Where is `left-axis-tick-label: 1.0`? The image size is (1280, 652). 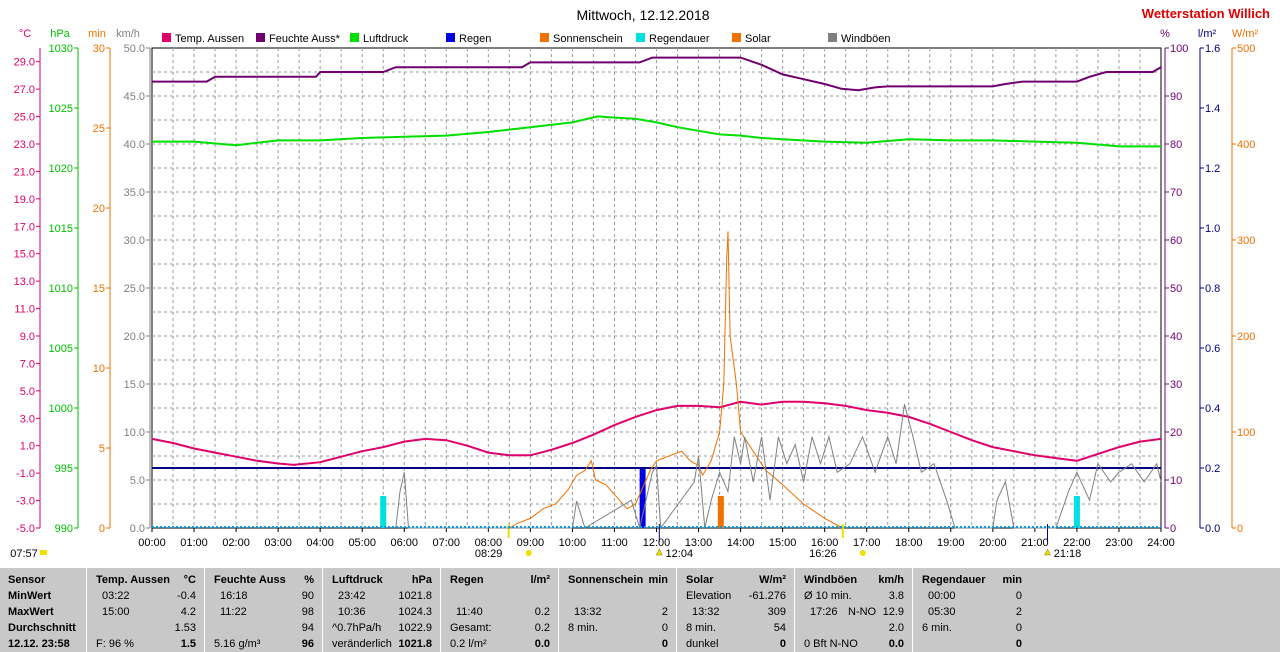 left-axis-tick-label: 1.0 is located at coordinates (27, 447).